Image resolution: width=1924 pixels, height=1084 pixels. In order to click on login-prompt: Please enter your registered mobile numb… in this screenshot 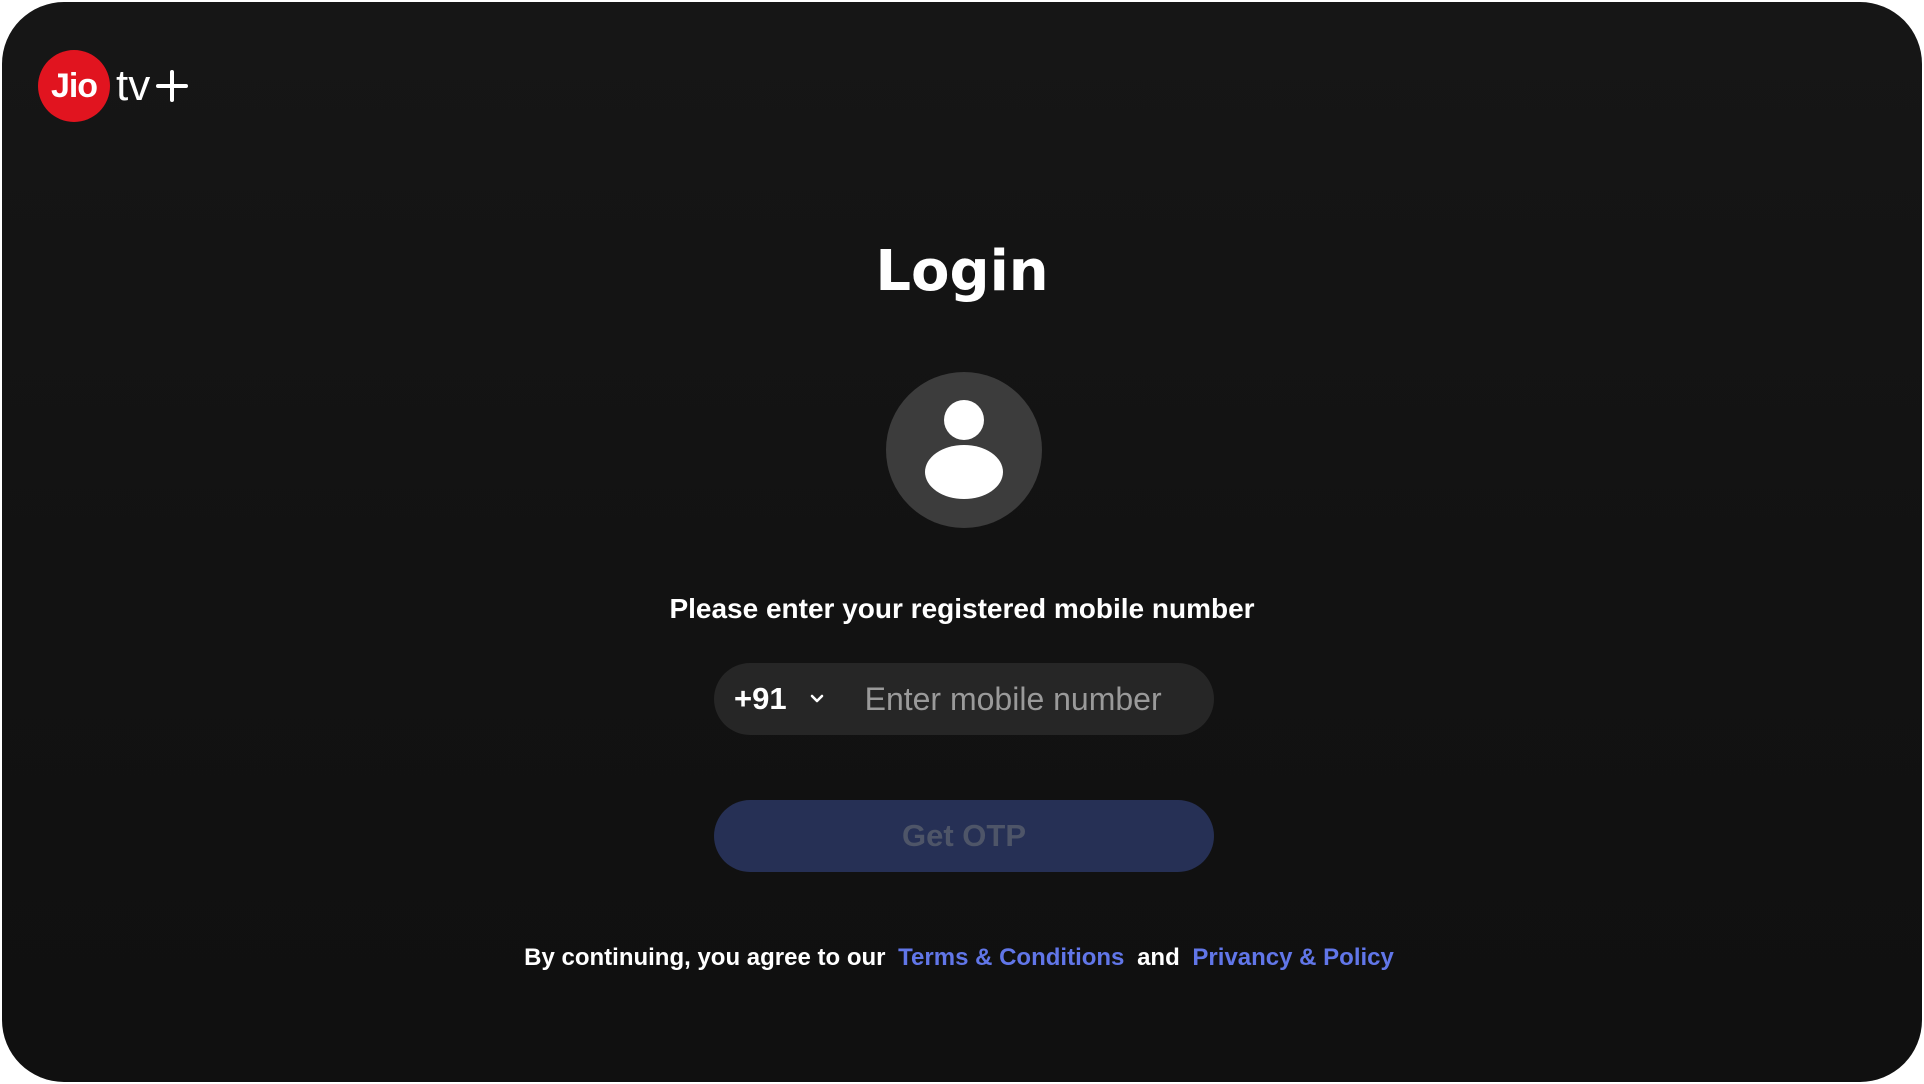, I will do `click(962, 608)`.